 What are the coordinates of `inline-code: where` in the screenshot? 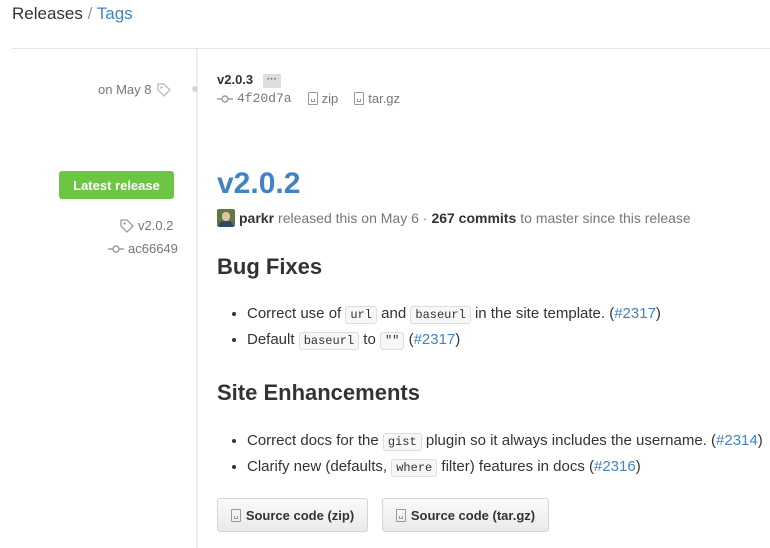 It's located at (414, 468).